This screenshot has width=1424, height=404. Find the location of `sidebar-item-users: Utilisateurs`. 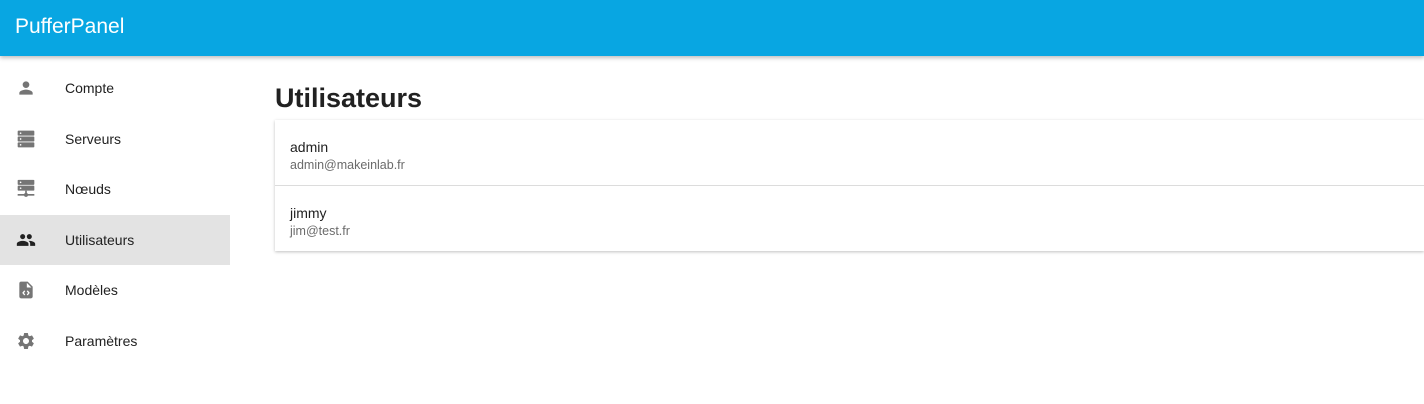

sidebar-item-users: Utilisateurs is located at coordinates (115, 239).